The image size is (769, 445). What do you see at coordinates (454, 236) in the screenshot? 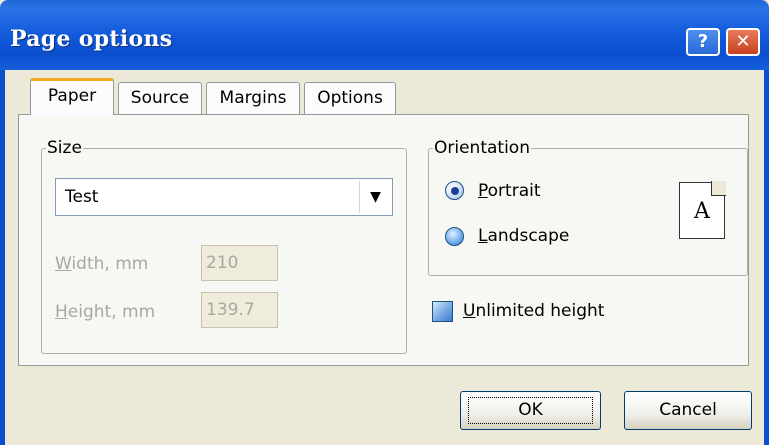
I see `landscape-radio` at bounding box center [454, 236].